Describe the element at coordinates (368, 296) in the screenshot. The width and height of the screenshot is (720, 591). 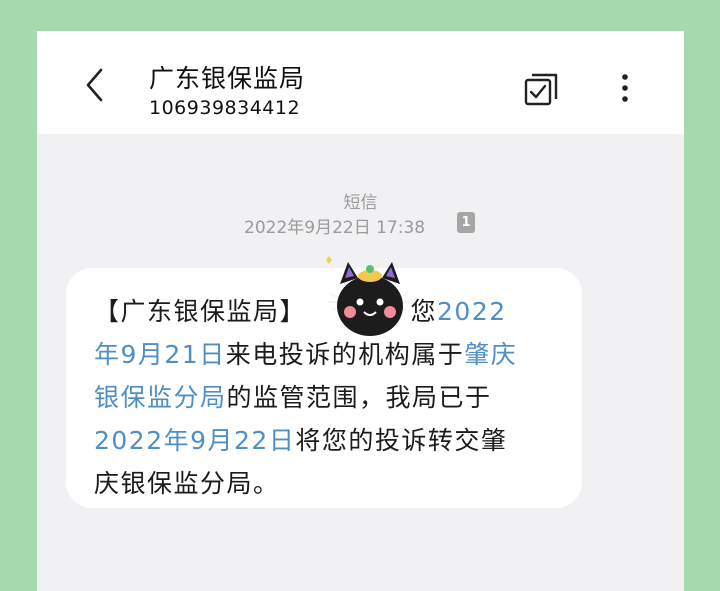
I see `cat-sticker-icon` at that location.